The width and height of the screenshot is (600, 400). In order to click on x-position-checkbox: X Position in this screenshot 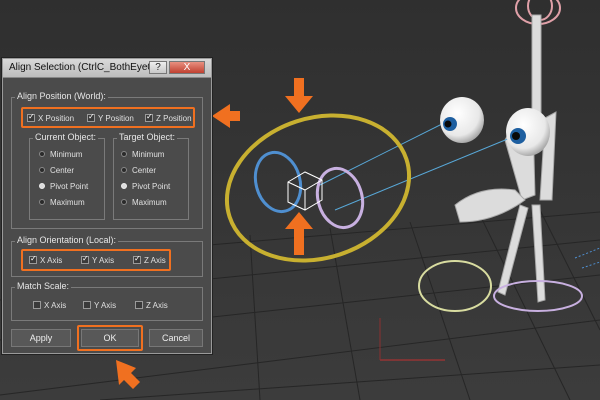, I will do `click(51, 117)`.